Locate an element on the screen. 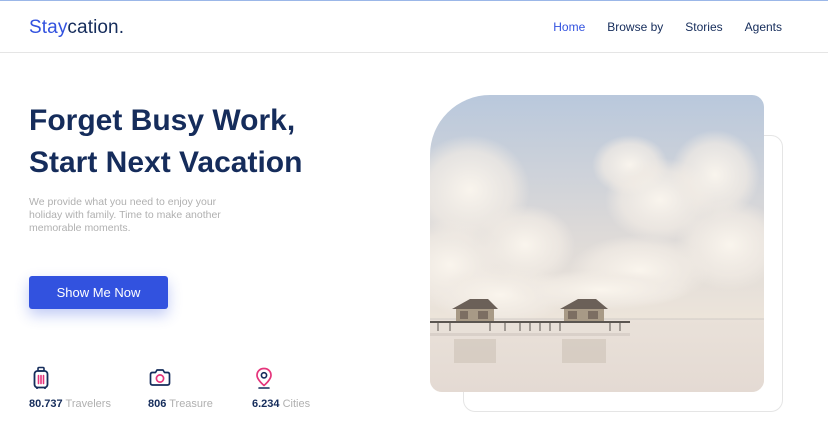  stat-cities-label: Cities is located at coordinates (296, 404).